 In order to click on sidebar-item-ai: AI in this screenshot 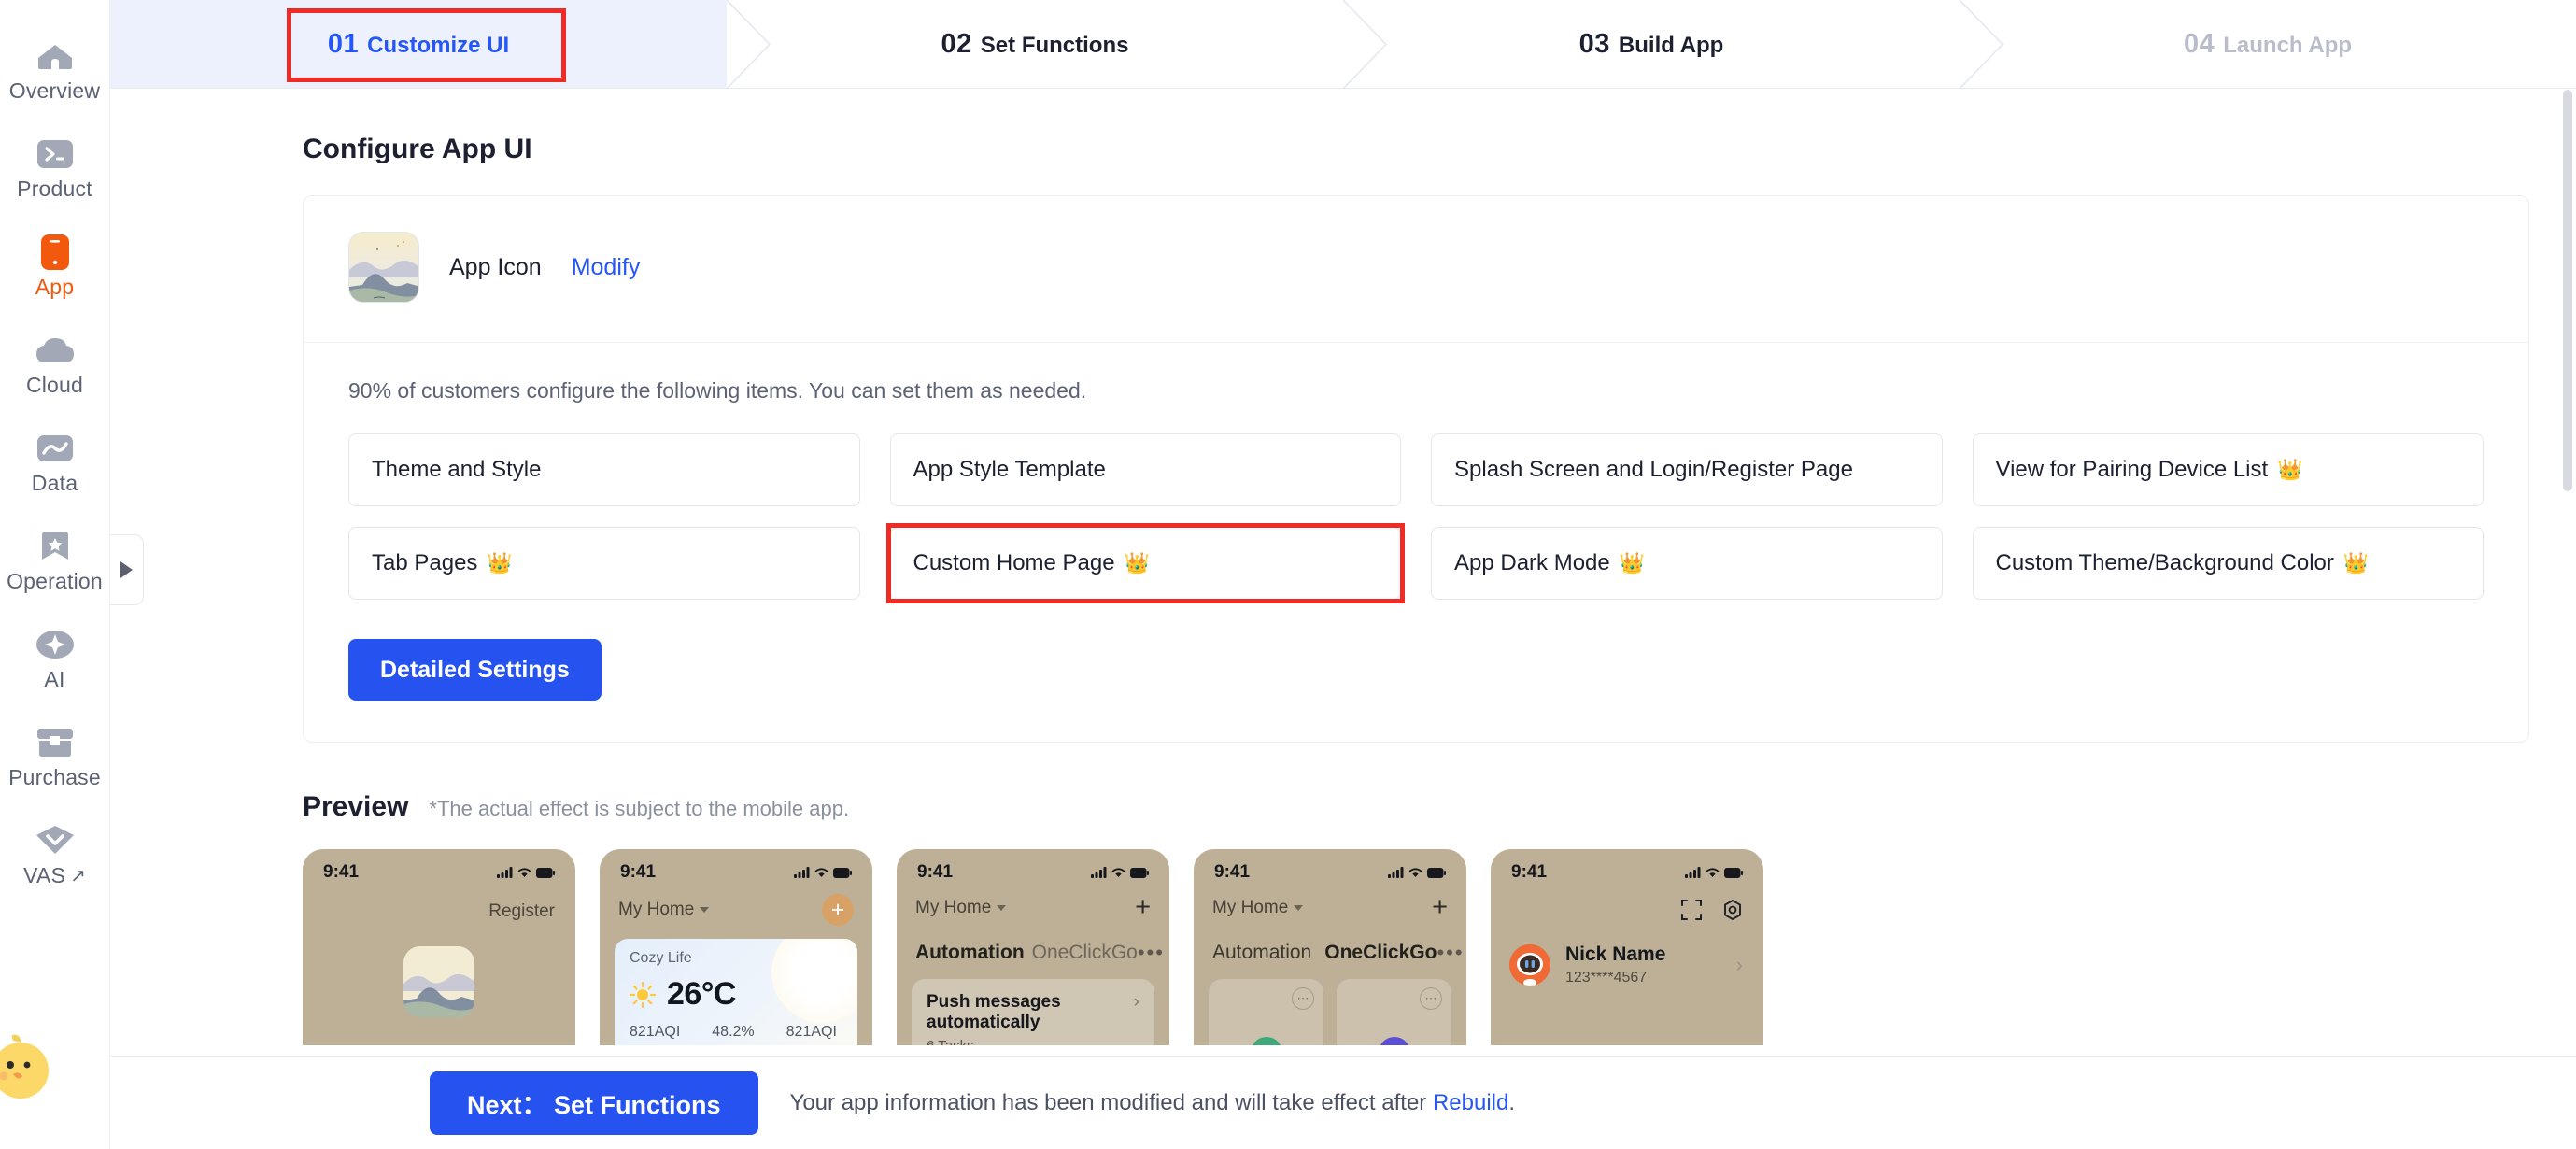, I will do `click(55, 658)`.